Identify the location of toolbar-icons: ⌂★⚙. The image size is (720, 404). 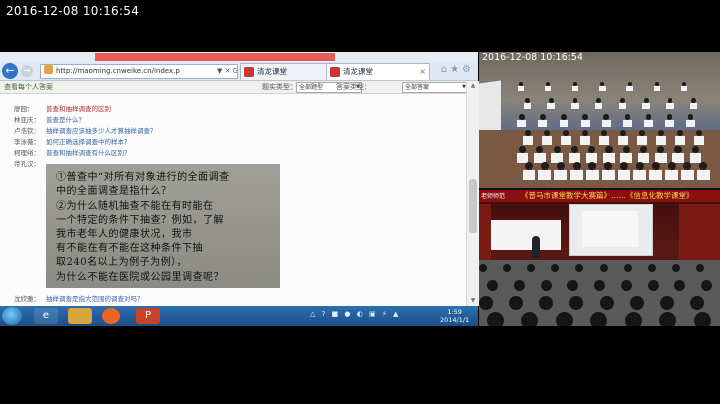
(457, 69).